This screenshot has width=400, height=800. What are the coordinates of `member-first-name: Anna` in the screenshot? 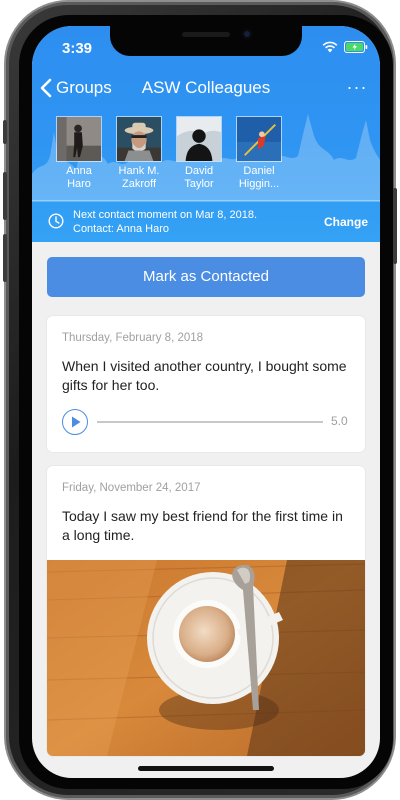 It's located at (79, 171).